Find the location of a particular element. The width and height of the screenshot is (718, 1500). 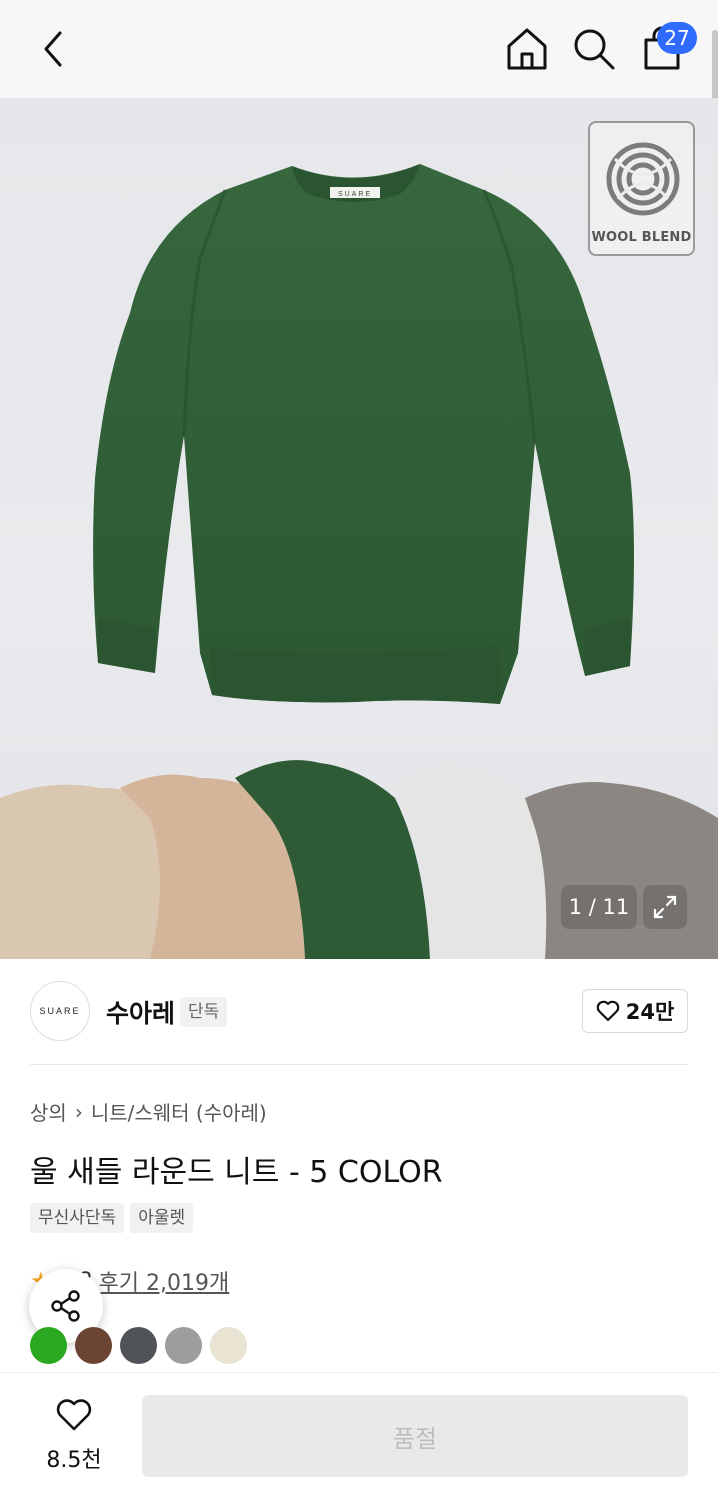

brand-like-count: 24만 is located at coordinates (650, 1012).